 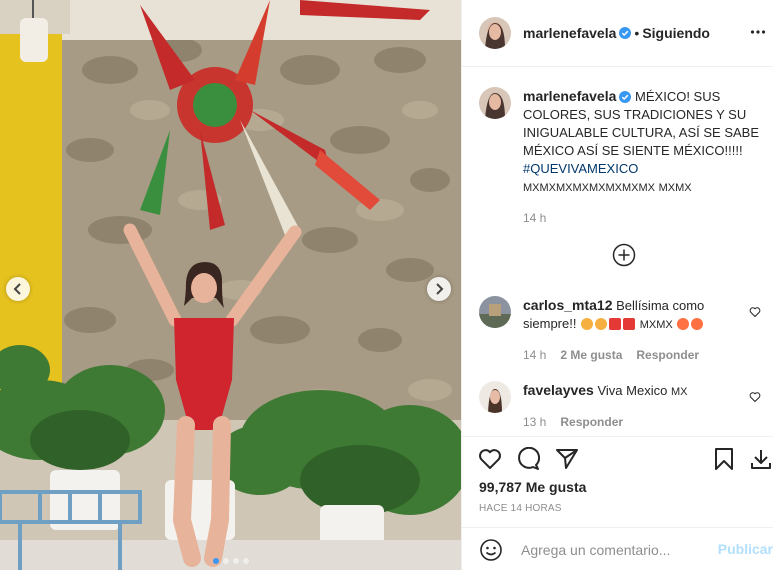 I want to click on add-comment-bar: Publicar, so click(x=617, y=549).